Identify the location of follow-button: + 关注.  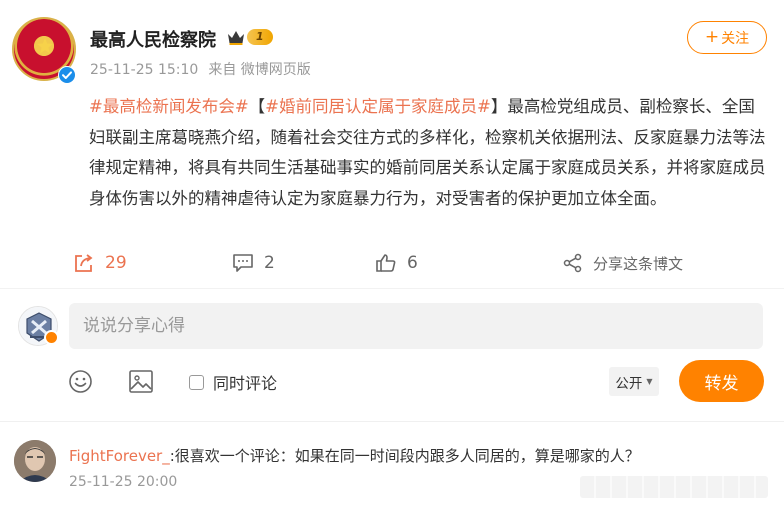
(727, 37).